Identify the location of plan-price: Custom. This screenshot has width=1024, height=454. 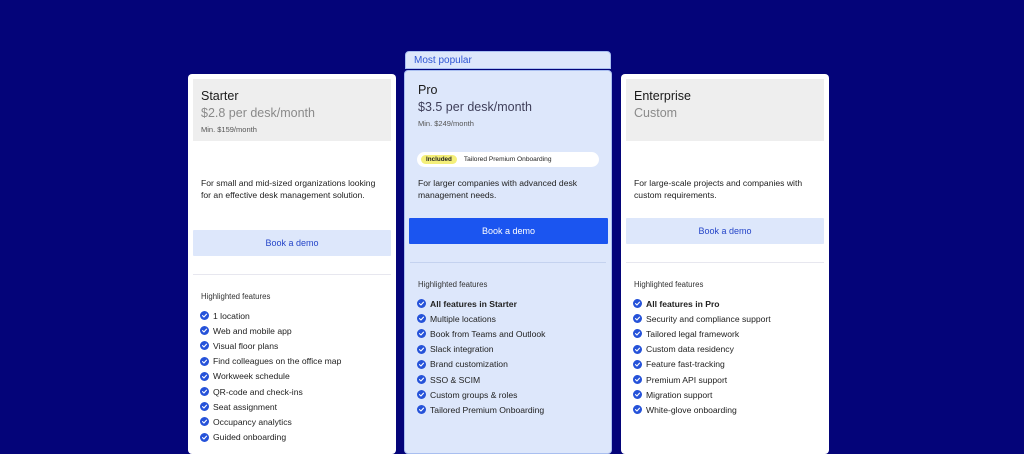
(656, 113).